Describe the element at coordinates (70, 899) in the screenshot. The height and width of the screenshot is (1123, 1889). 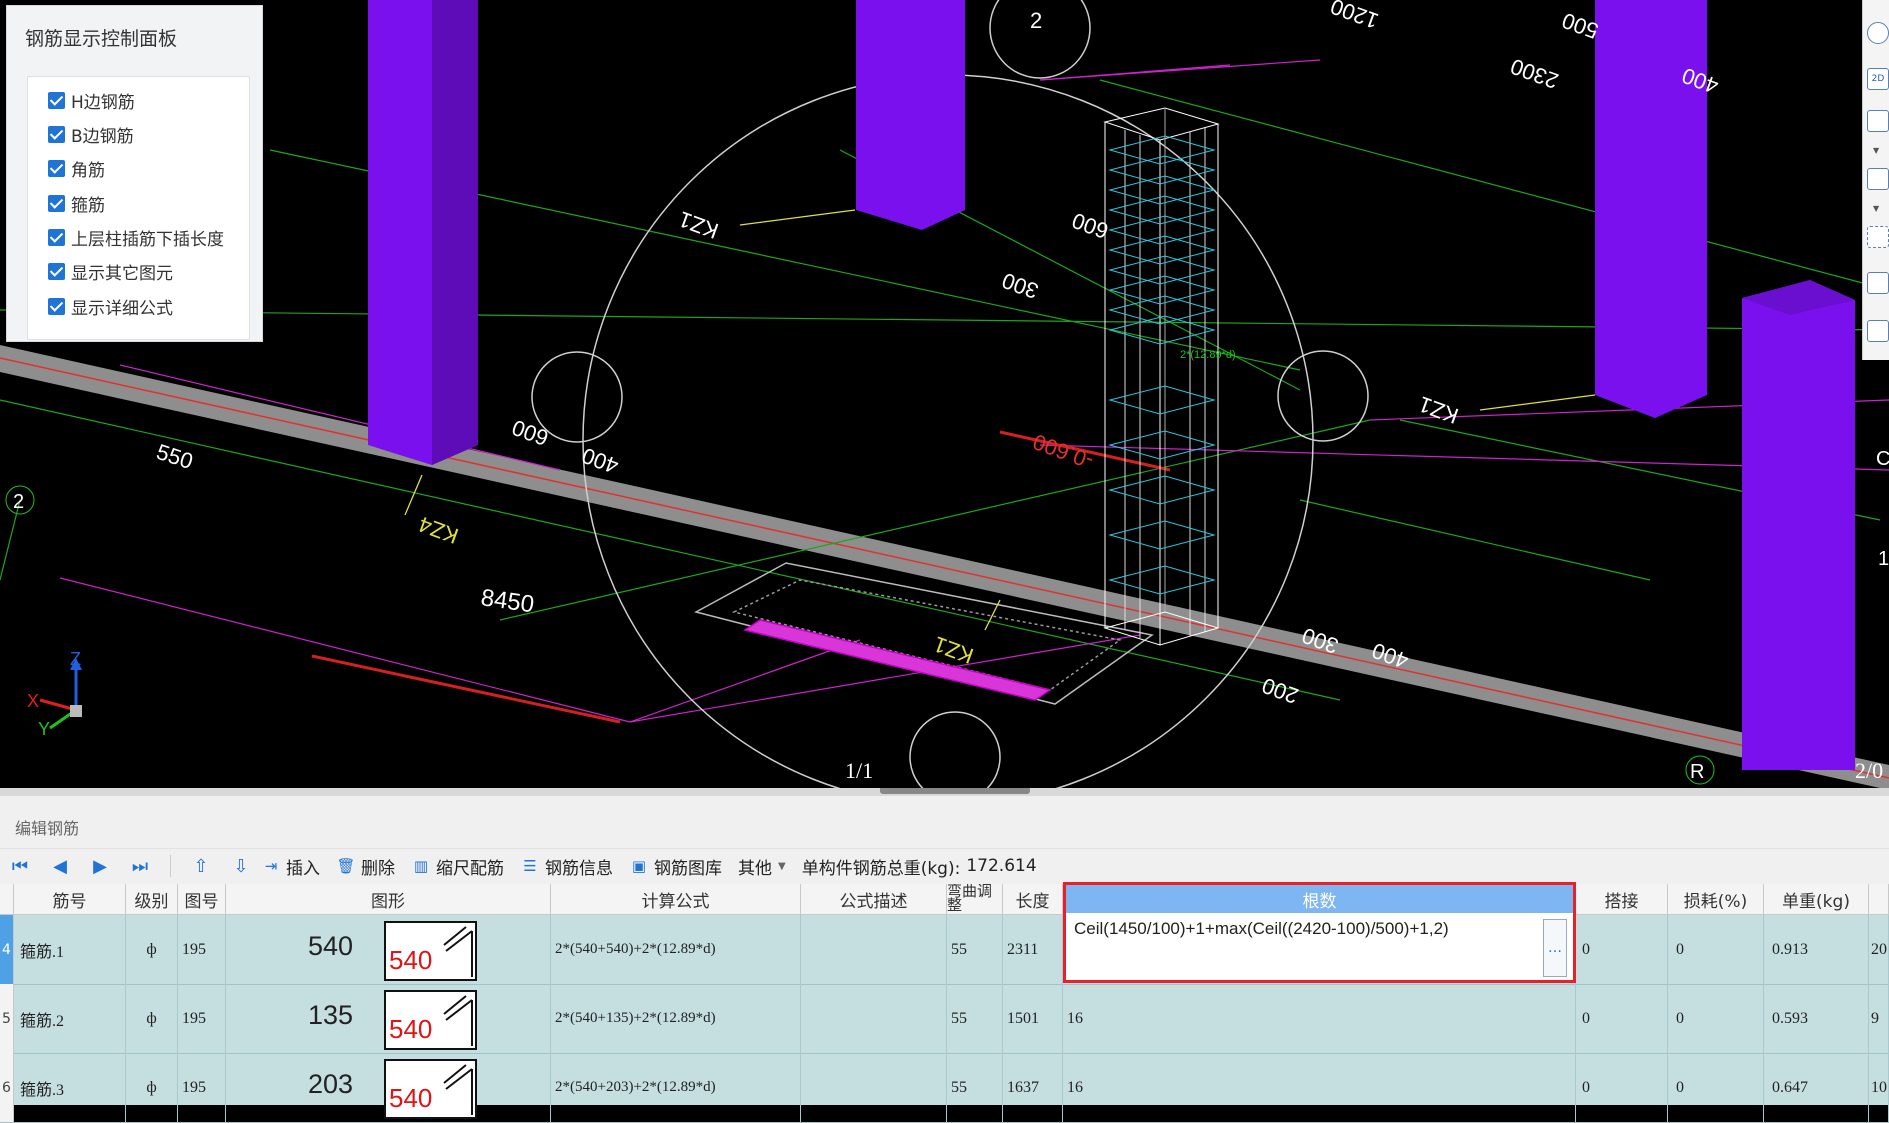
I see `col-header-jinhao: 筋号` at that location.